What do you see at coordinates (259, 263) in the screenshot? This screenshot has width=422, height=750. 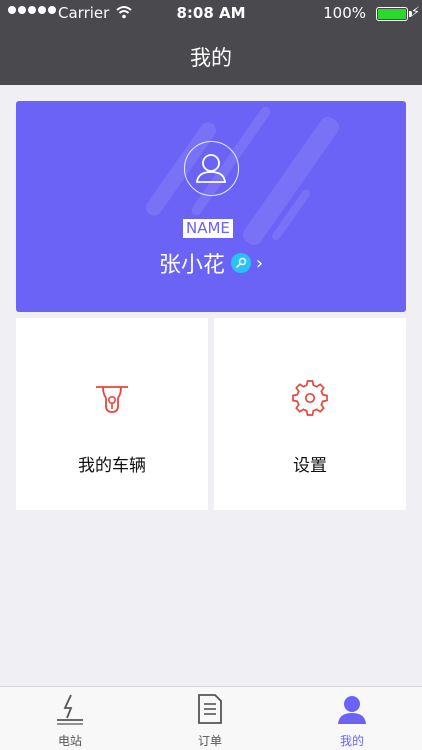 I see `chevron-right-icon: ›` at bounding box center [259, 263].